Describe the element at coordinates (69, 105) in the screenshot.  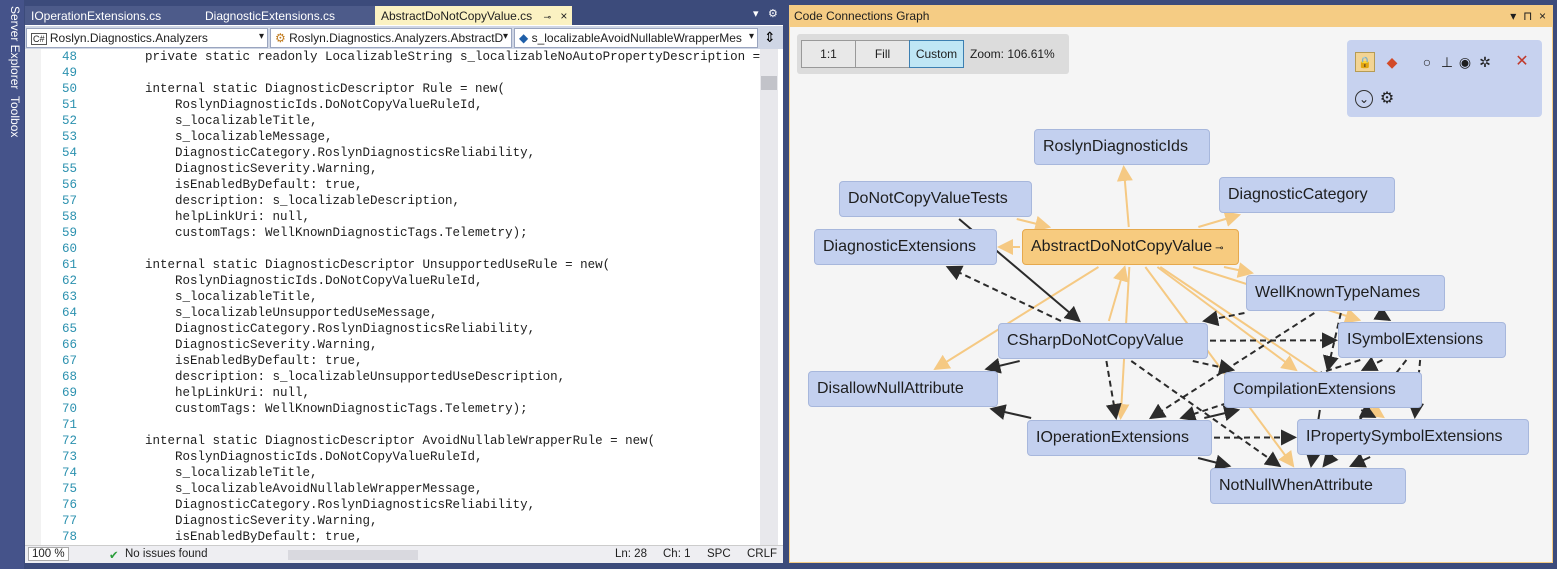
I see `line-number: 51` at that location.